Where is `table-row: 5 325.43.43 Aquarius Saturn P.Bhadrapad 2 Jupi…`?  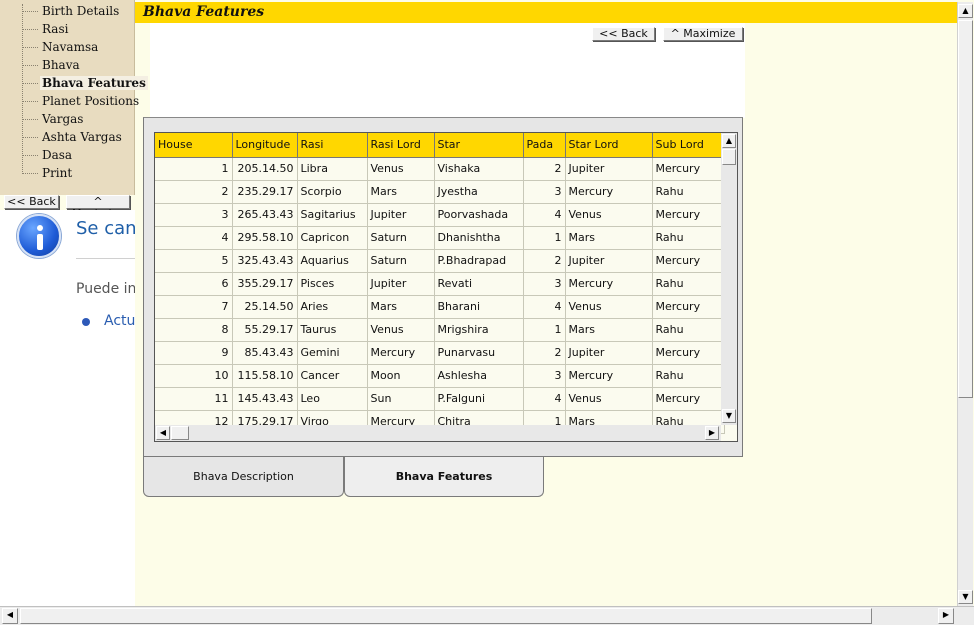
table-row: 5 325.43.43 Aquarius Saturn P.Bhadrapad 2 Jupi… is located at coordinates (440, 261).